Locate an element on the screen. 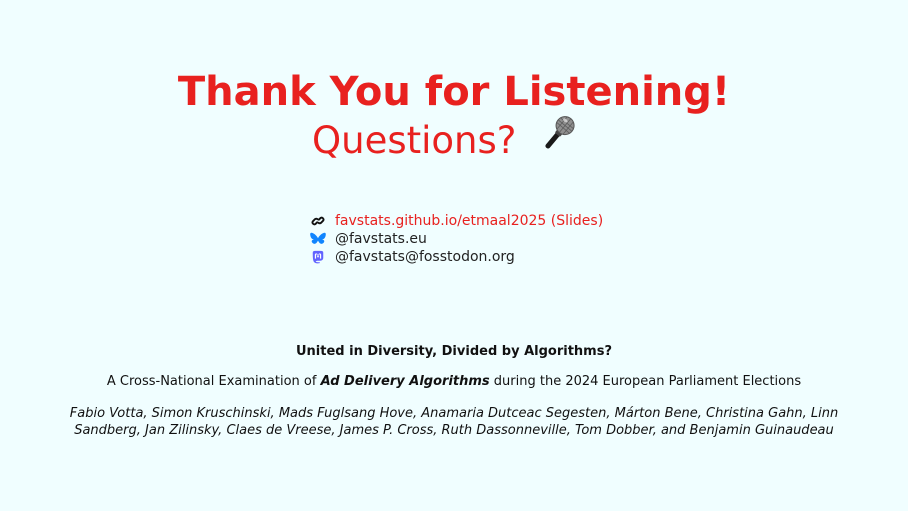  link-row-bluesky: @favstats.eu is located at coordinates (456, 239).